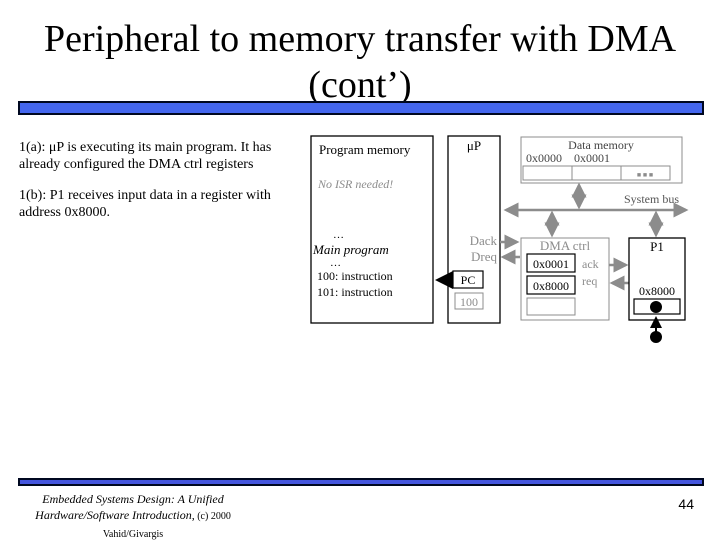 This screenshot has width=720, height=543. What do you see at coordinates (590, 264) in the screenshot?
I see `ack-label: ack` at bounding box center [590, 264].